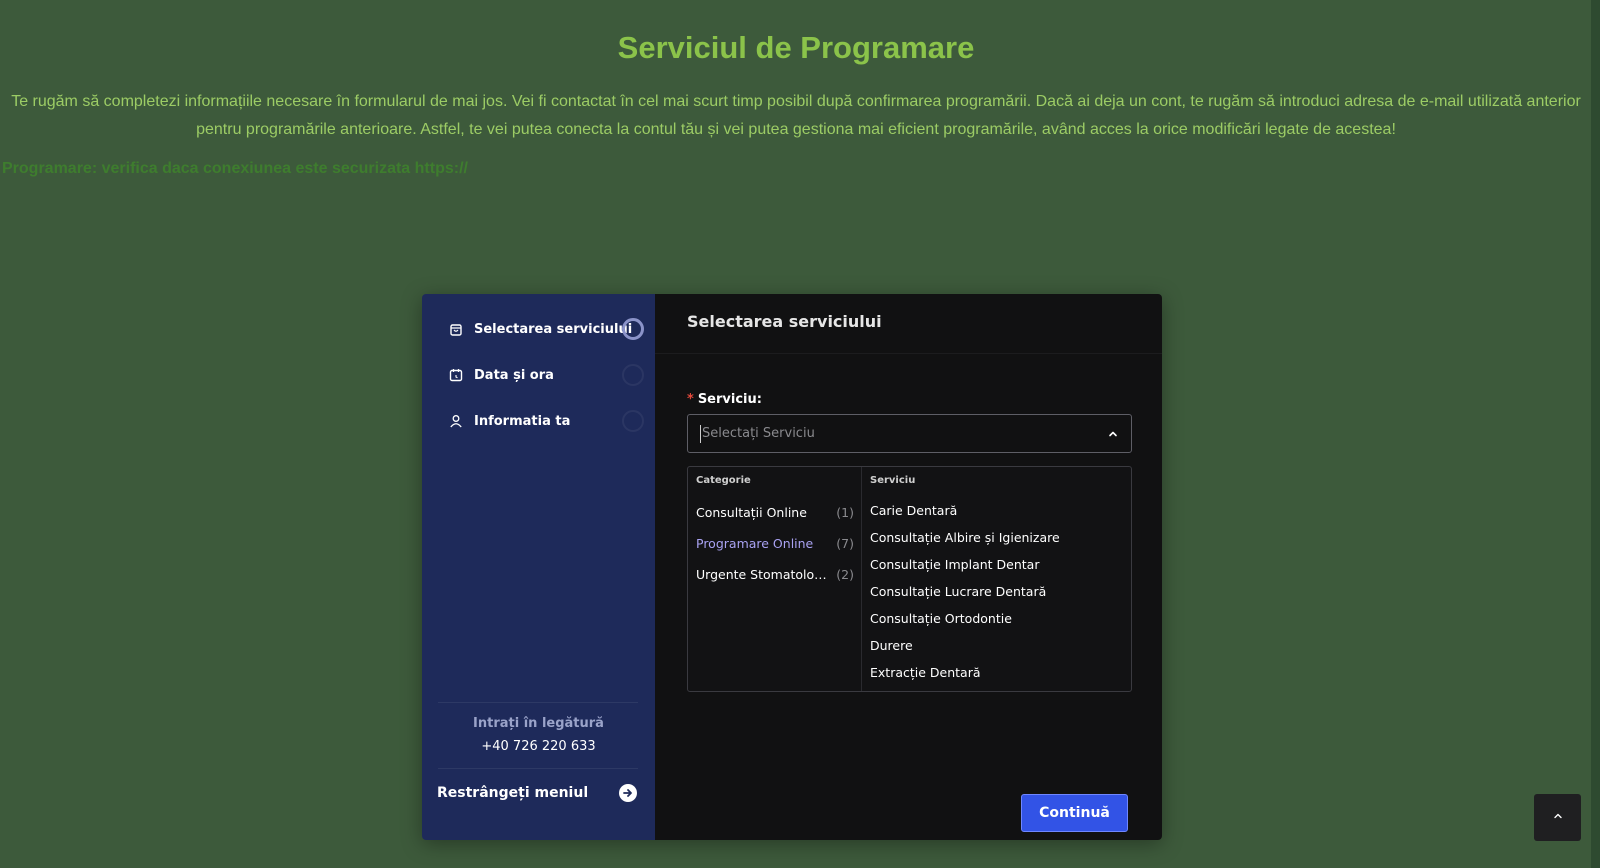  What do you see at coordinates (891, 645) in the screenshot?
I see `service-option: Durere` at bounding box center [891, 645].